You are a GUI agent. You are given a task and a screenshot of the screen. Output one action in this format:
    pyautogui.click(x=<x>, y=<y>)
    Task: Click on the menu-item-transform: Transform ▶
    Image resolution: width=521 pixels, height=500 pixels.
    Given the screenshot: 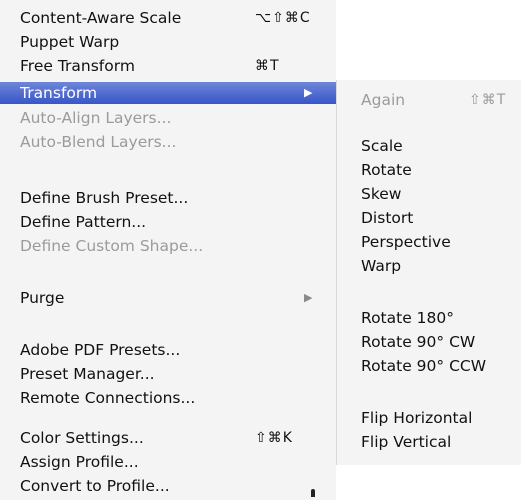 What is the action you would take?
    pyautogui.click(x=168, y=93)
    